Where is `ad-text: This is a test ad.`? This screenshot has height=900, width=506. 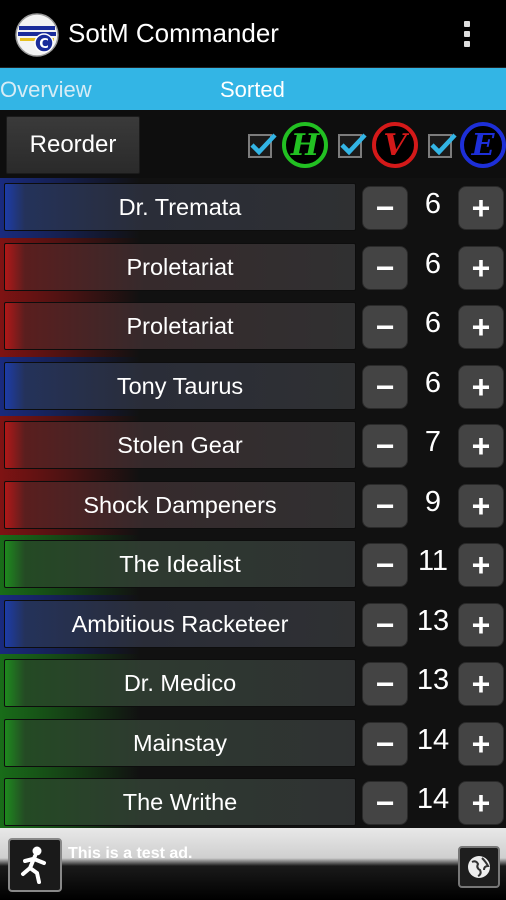 ad-text: This is a test ad. is located at coordinates (130, 853).